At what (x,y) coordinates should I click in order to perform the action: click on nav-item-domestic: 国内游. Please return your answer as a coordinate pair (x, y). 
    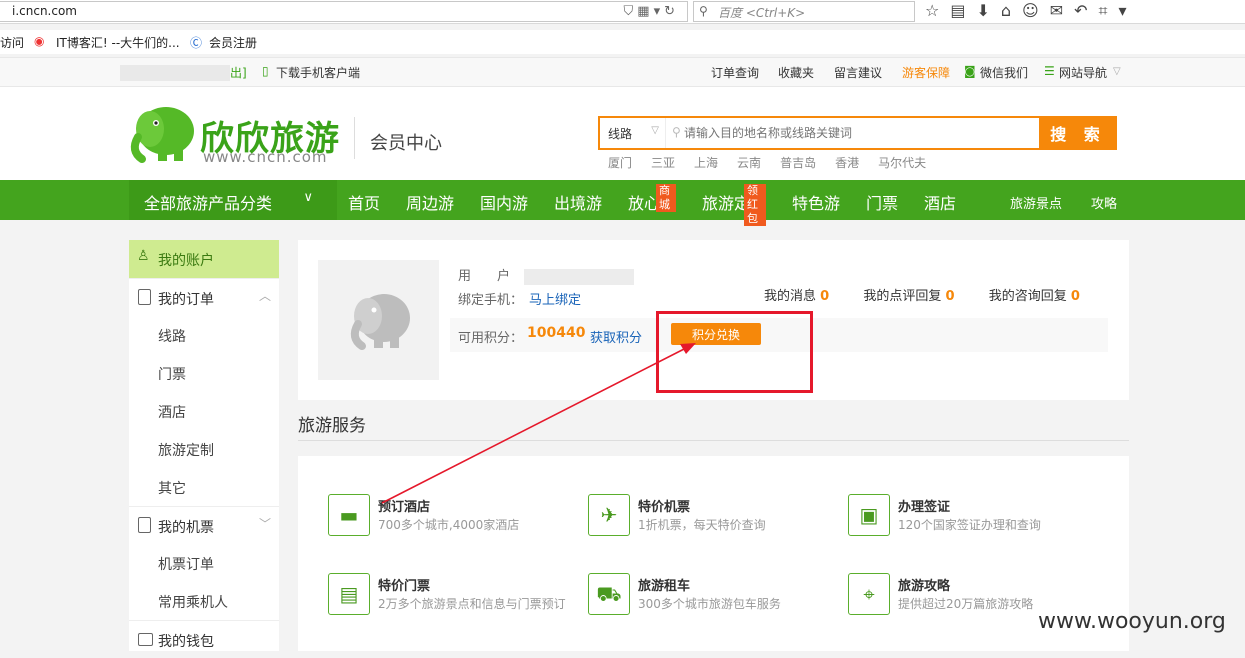
    Looking at the image, I should click on (504, 202).